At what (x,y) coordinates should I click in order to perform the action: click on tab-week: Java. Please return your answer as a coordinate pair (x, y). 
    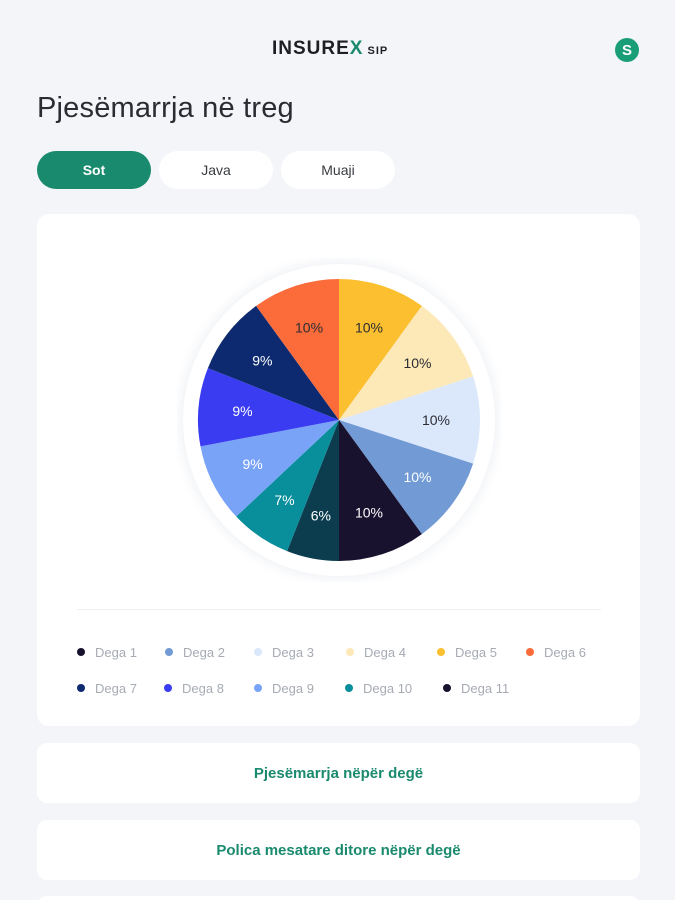
    Looking at the image, I should click on (216, 170).